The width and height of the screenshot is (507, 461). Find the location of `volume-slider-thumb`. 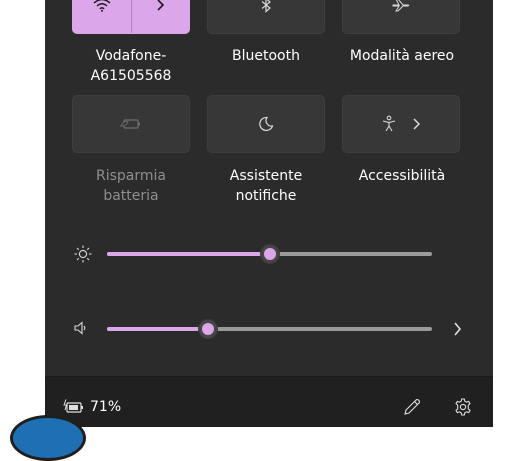

volume-slider-thumb is located at coordinates (207, 329).